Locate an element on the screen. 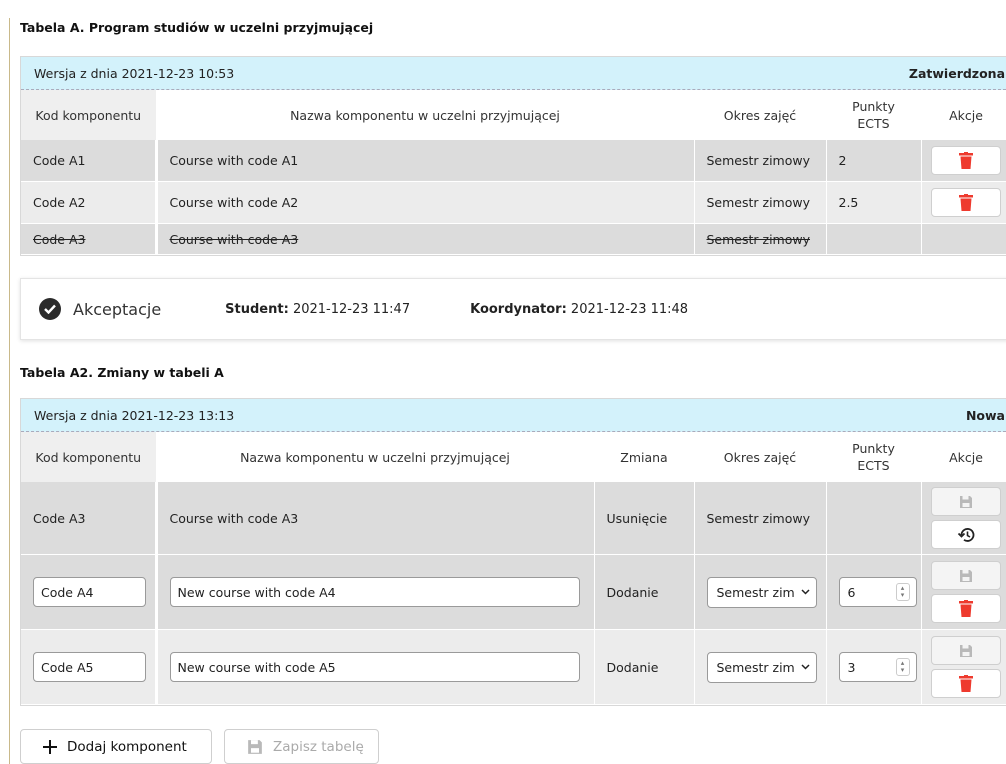 The height and width of the screenshot is (764, 1006). cell-code: Code A1 is located at coordinates (89, 161).